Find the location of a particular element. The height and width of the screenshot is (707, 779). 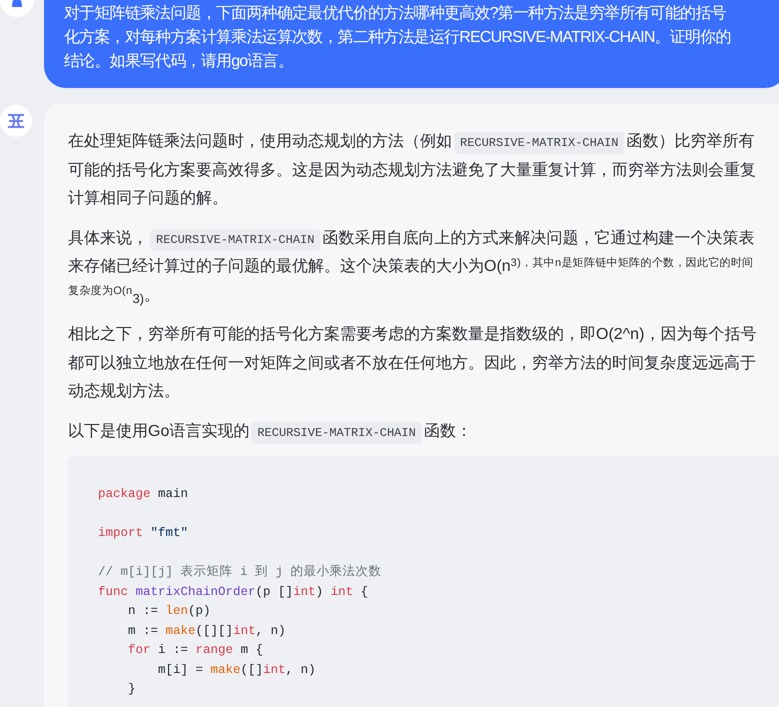

code-line: import "fmt" is located at coordinates (143, 533).